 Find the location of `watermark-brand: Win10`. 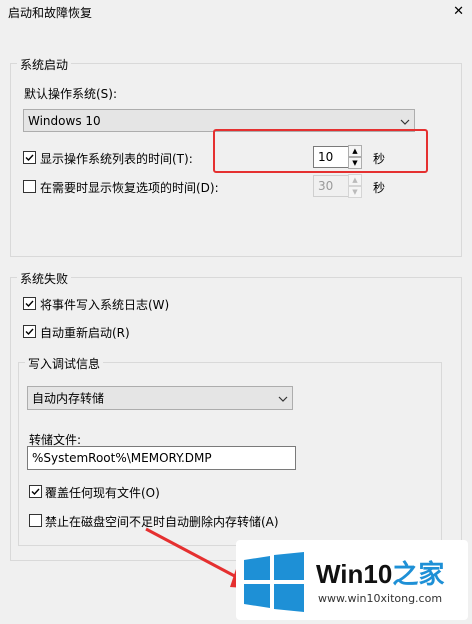

watermark-brand: Win10 is located at coordinates (354, 574).